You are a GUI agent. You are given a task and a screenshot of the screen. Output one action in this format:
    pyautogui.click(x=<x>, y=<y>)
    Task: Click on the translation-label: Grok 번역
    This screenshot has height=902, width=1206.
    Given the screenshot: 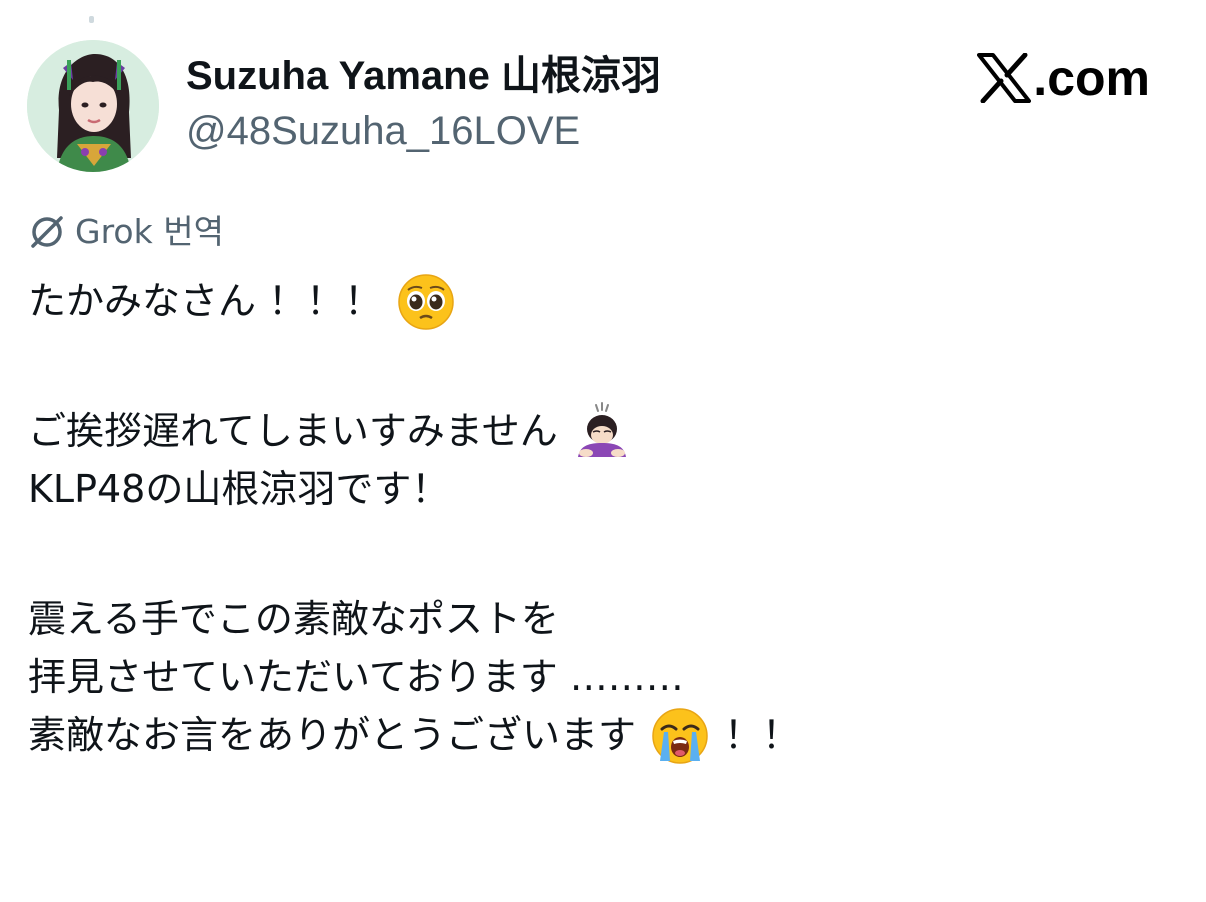 What is the action you would take?
    pyautogui.click(x=149, y=231)
    